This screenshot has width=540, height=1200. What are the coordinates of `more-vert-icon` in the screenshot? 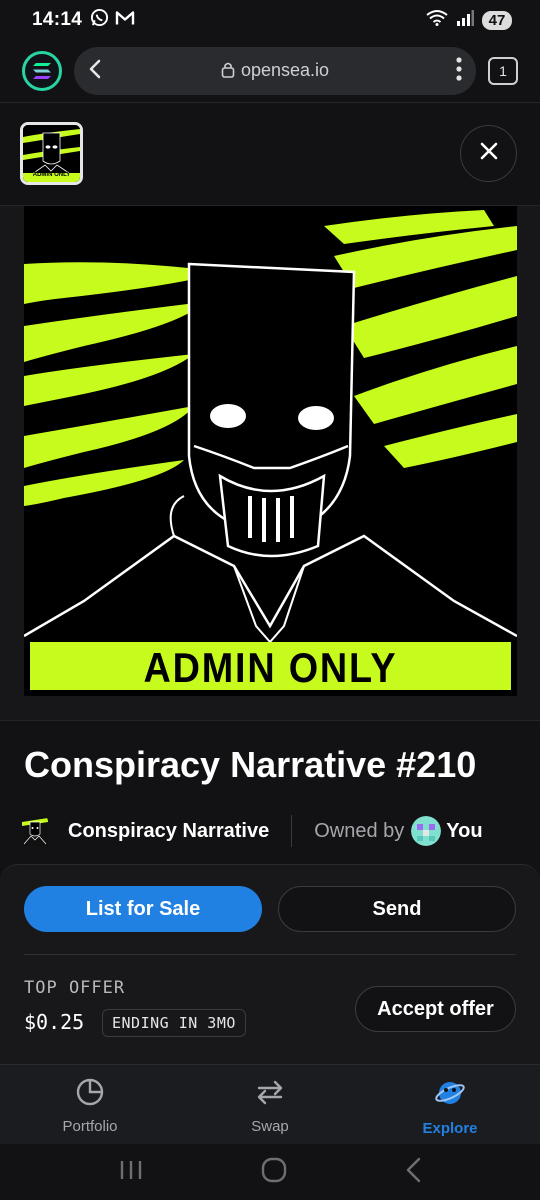 It's located at (459, 71).